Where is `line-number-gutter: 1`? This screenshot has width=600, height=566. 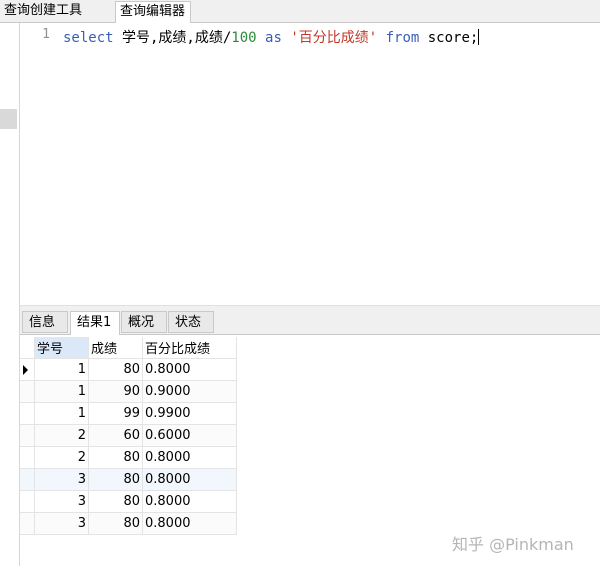 line-number-gutter: 1 is located at coordinates (40, 164).